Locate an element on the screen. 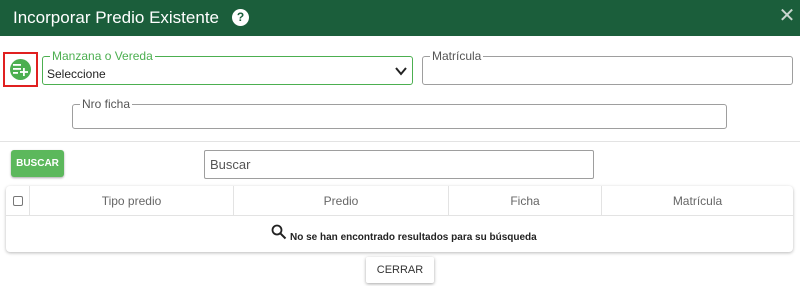 Image resolution: width=800 pixels, height=286 pixels. manzana-select: Manzana o Vereda Seleccione is located at coordinates (227, 67).